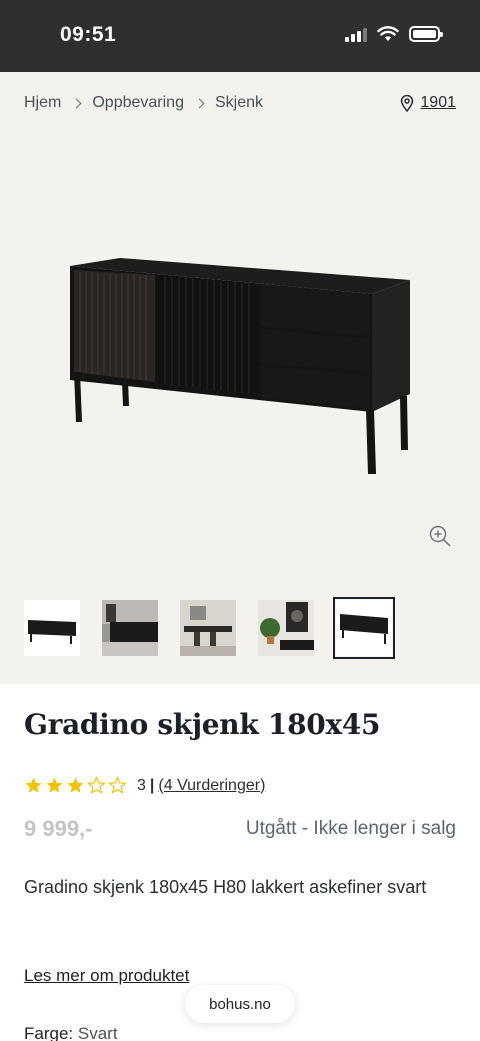 The width and height of the screenshot is (480, 1041). What do you see at coordinates (440, 536) in the screenshot?
I see `zoom-in-icon` at bounding box center [440, 536].